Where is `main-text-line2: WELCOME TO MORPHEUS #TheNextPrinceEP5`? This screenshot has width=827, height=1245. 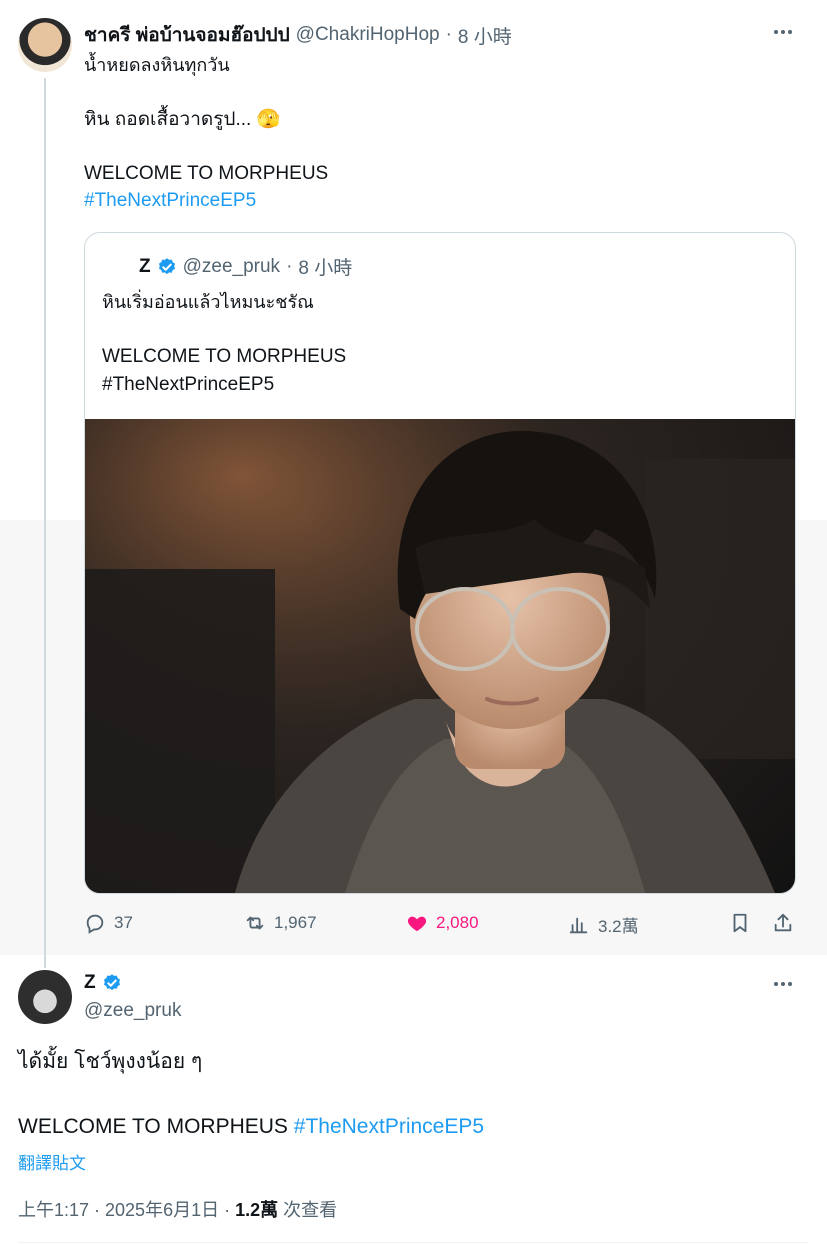 main-text-line2: WELCOME TO MORPHEUS #TheNextPrinceEP5 is located at coordinates (251, 1127).